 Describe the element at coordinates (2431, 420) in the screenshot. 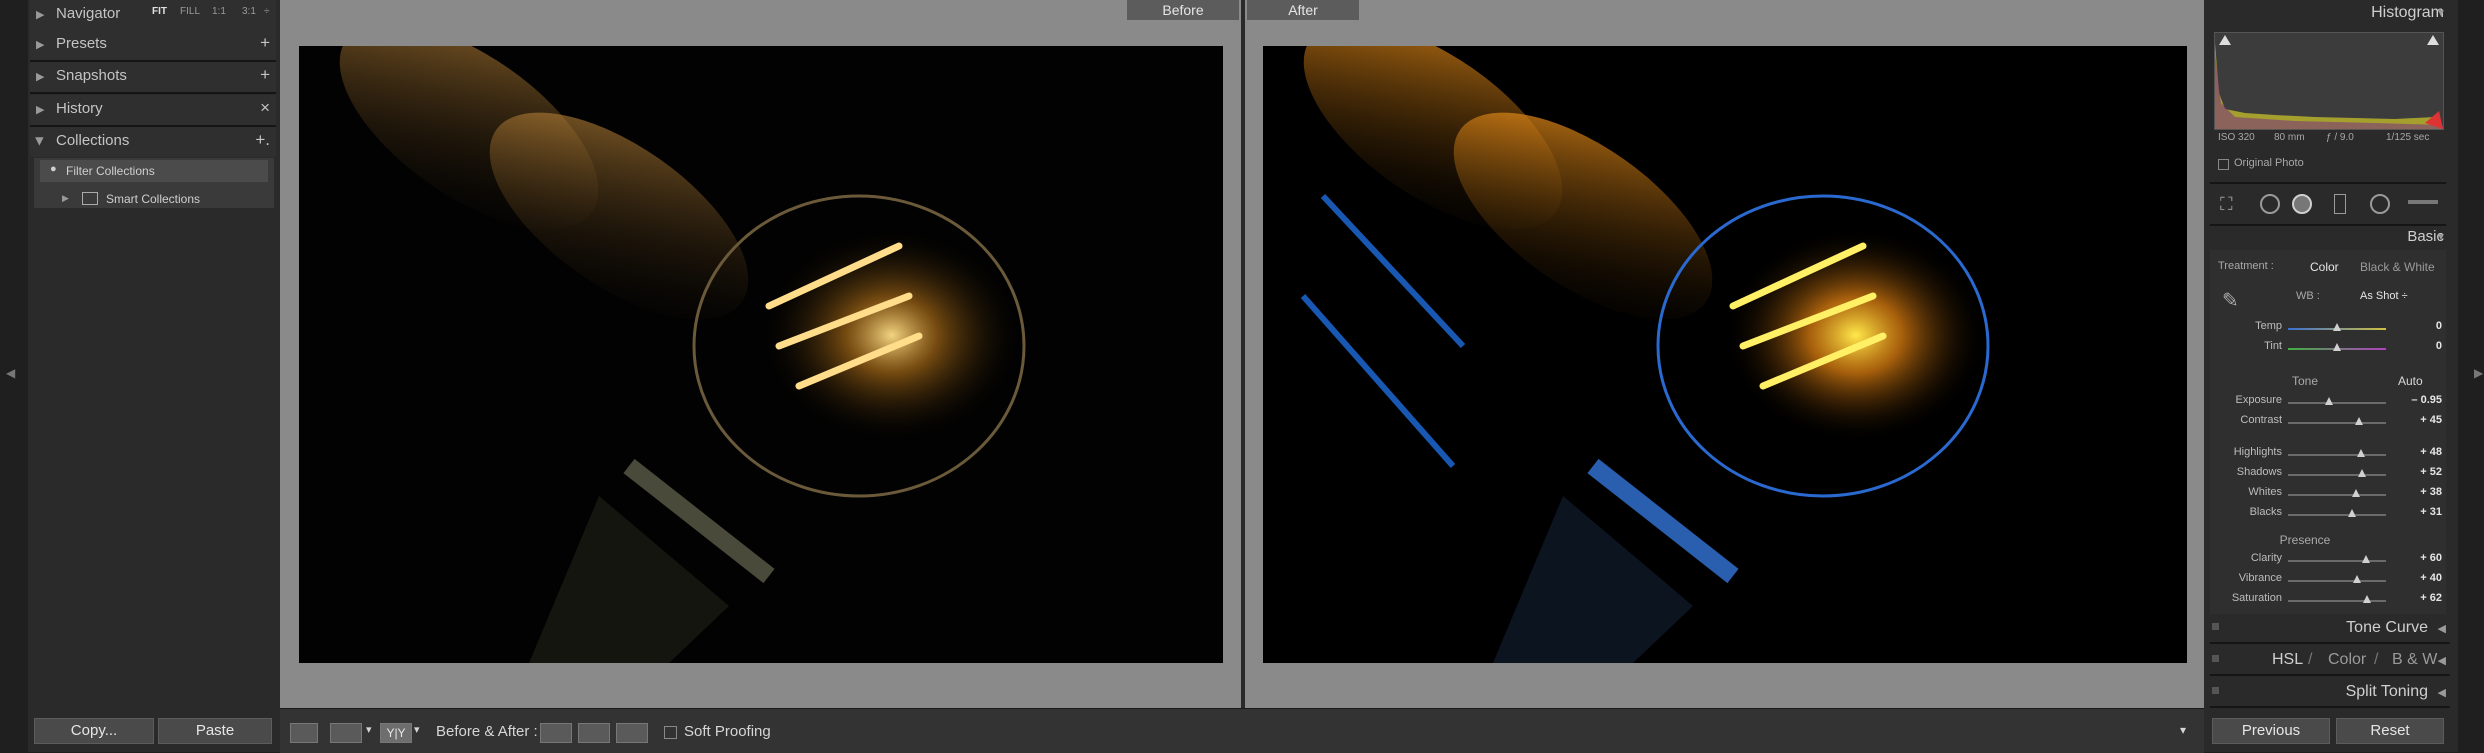

I see `slider-value: + 45` at that location.